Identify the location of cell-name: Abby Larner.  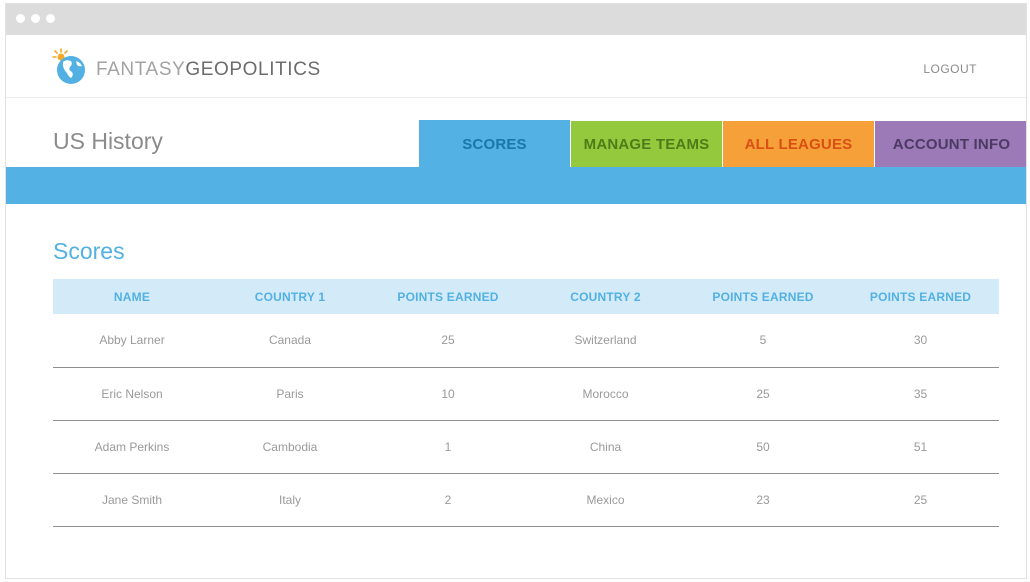
(132, 340).